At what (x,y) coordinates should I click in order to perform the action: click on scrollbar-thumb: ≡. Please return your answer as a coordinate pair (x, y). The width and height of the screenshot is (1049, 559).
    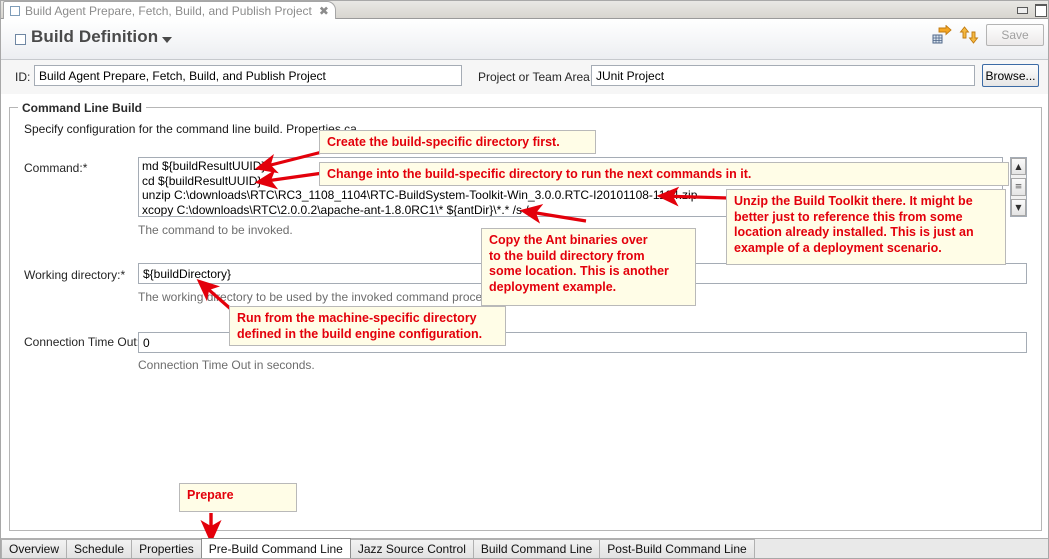
    Looking at the image, I should click on (1018, 187).